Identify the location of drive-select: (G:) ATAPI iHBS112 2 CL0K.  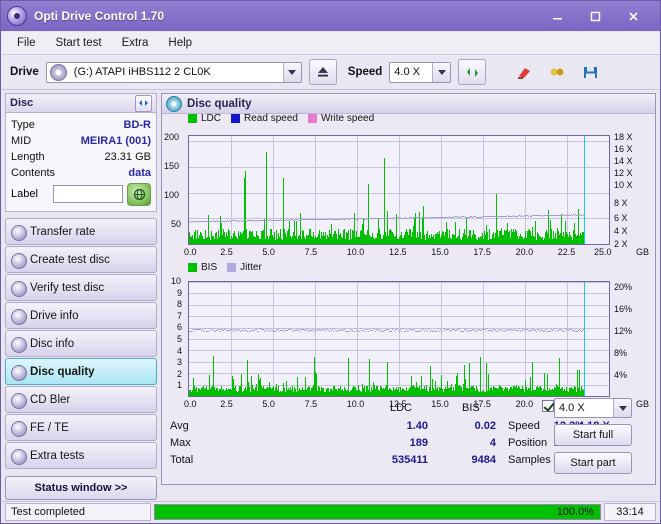
(173, 72).